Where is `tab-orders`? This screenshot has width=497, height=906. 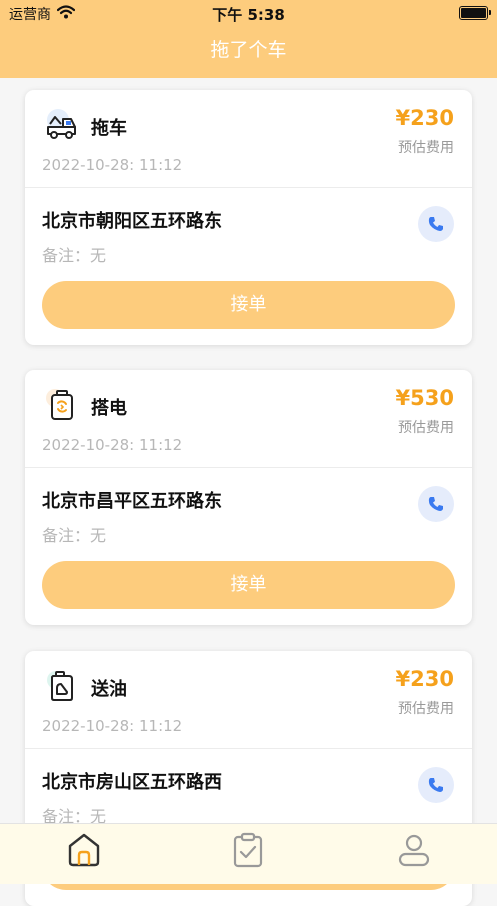
tab-orders is located at coordinates (248, 850).